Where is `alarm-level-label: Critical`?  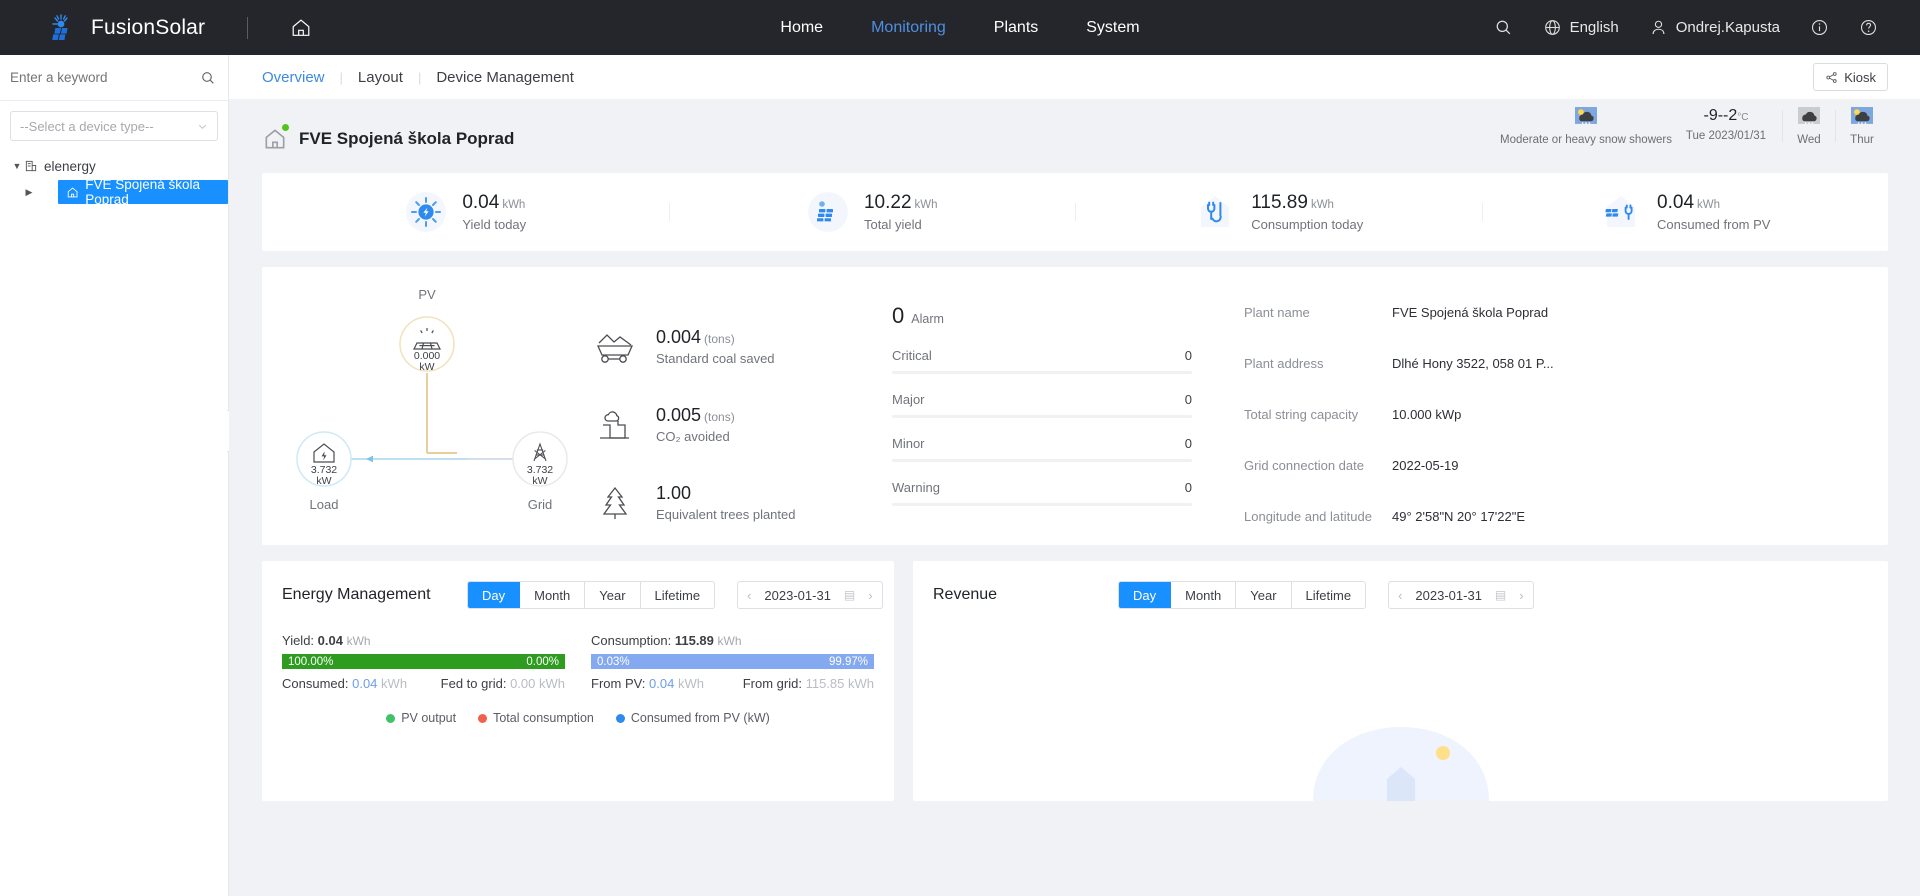
alarm-level-label: Critical is located at coordinates (912, 355).